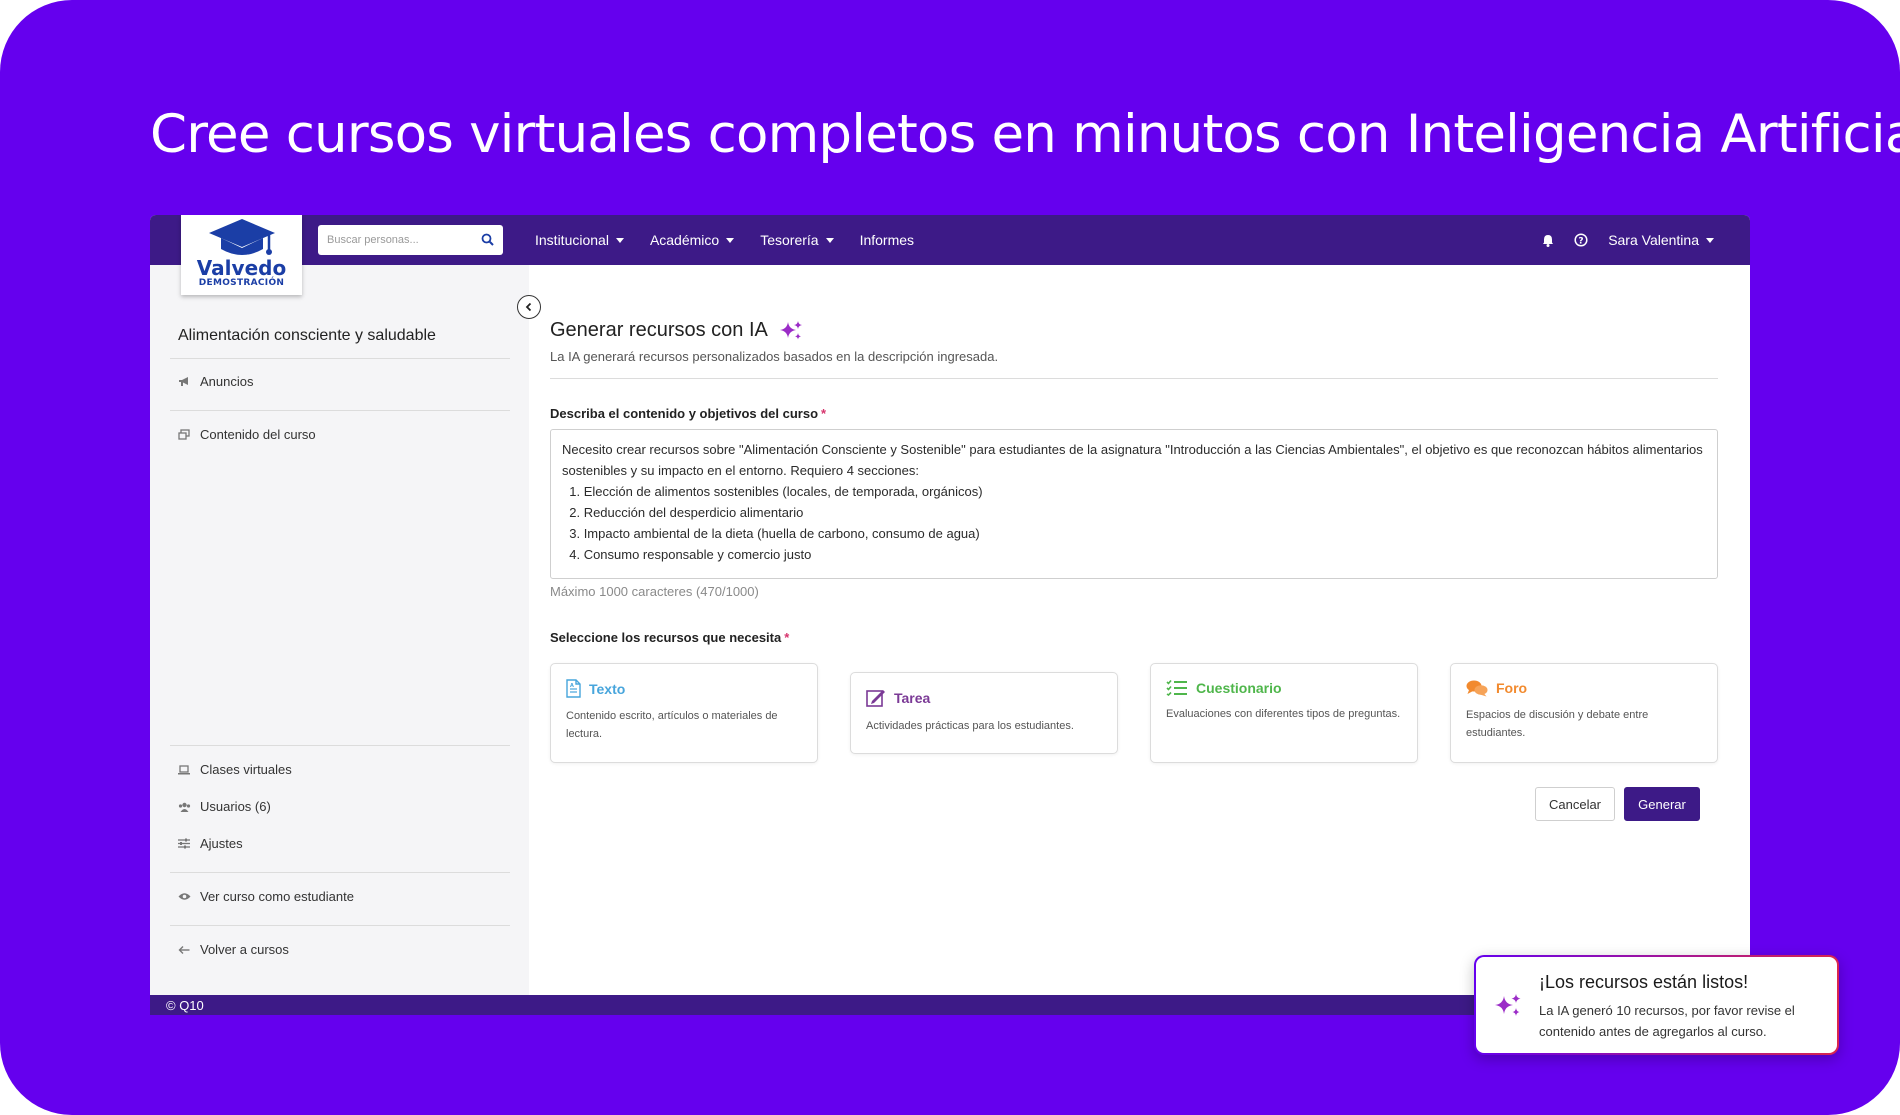 This screenshot has width=1900, height=1115. What do you see at coordinates (277, 896) in the screenshot?
I see `sidebar-item-label: Ver curso como estudiante` at bounding box center [277, 896].